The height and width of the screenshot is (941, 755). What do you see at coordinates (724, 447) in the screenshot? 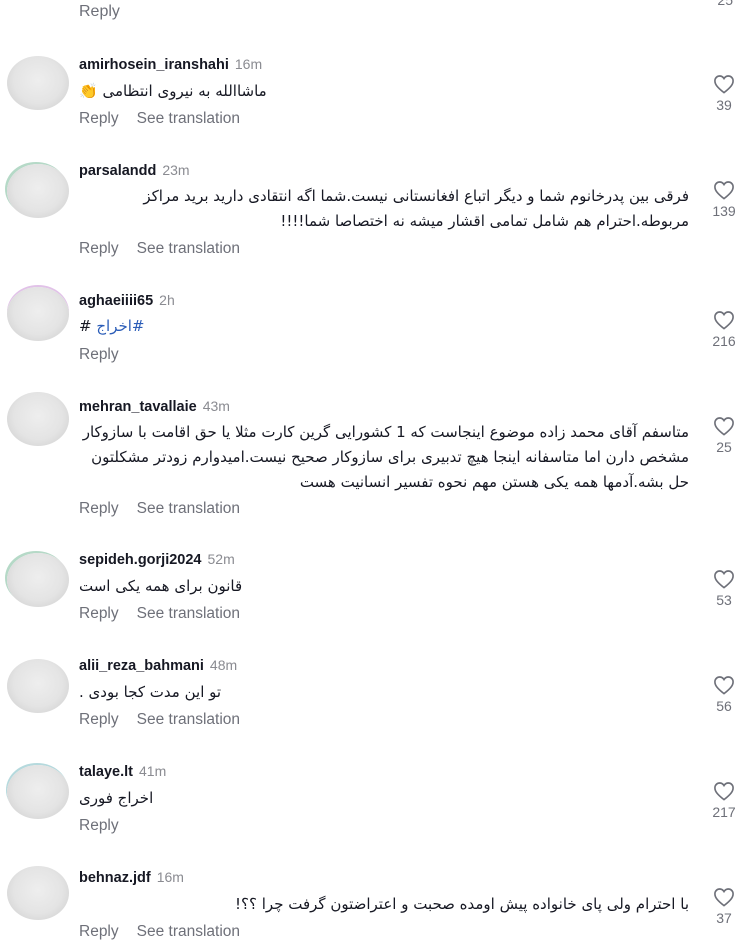
I see `like-count: 25` at bounding box center [724, 447].